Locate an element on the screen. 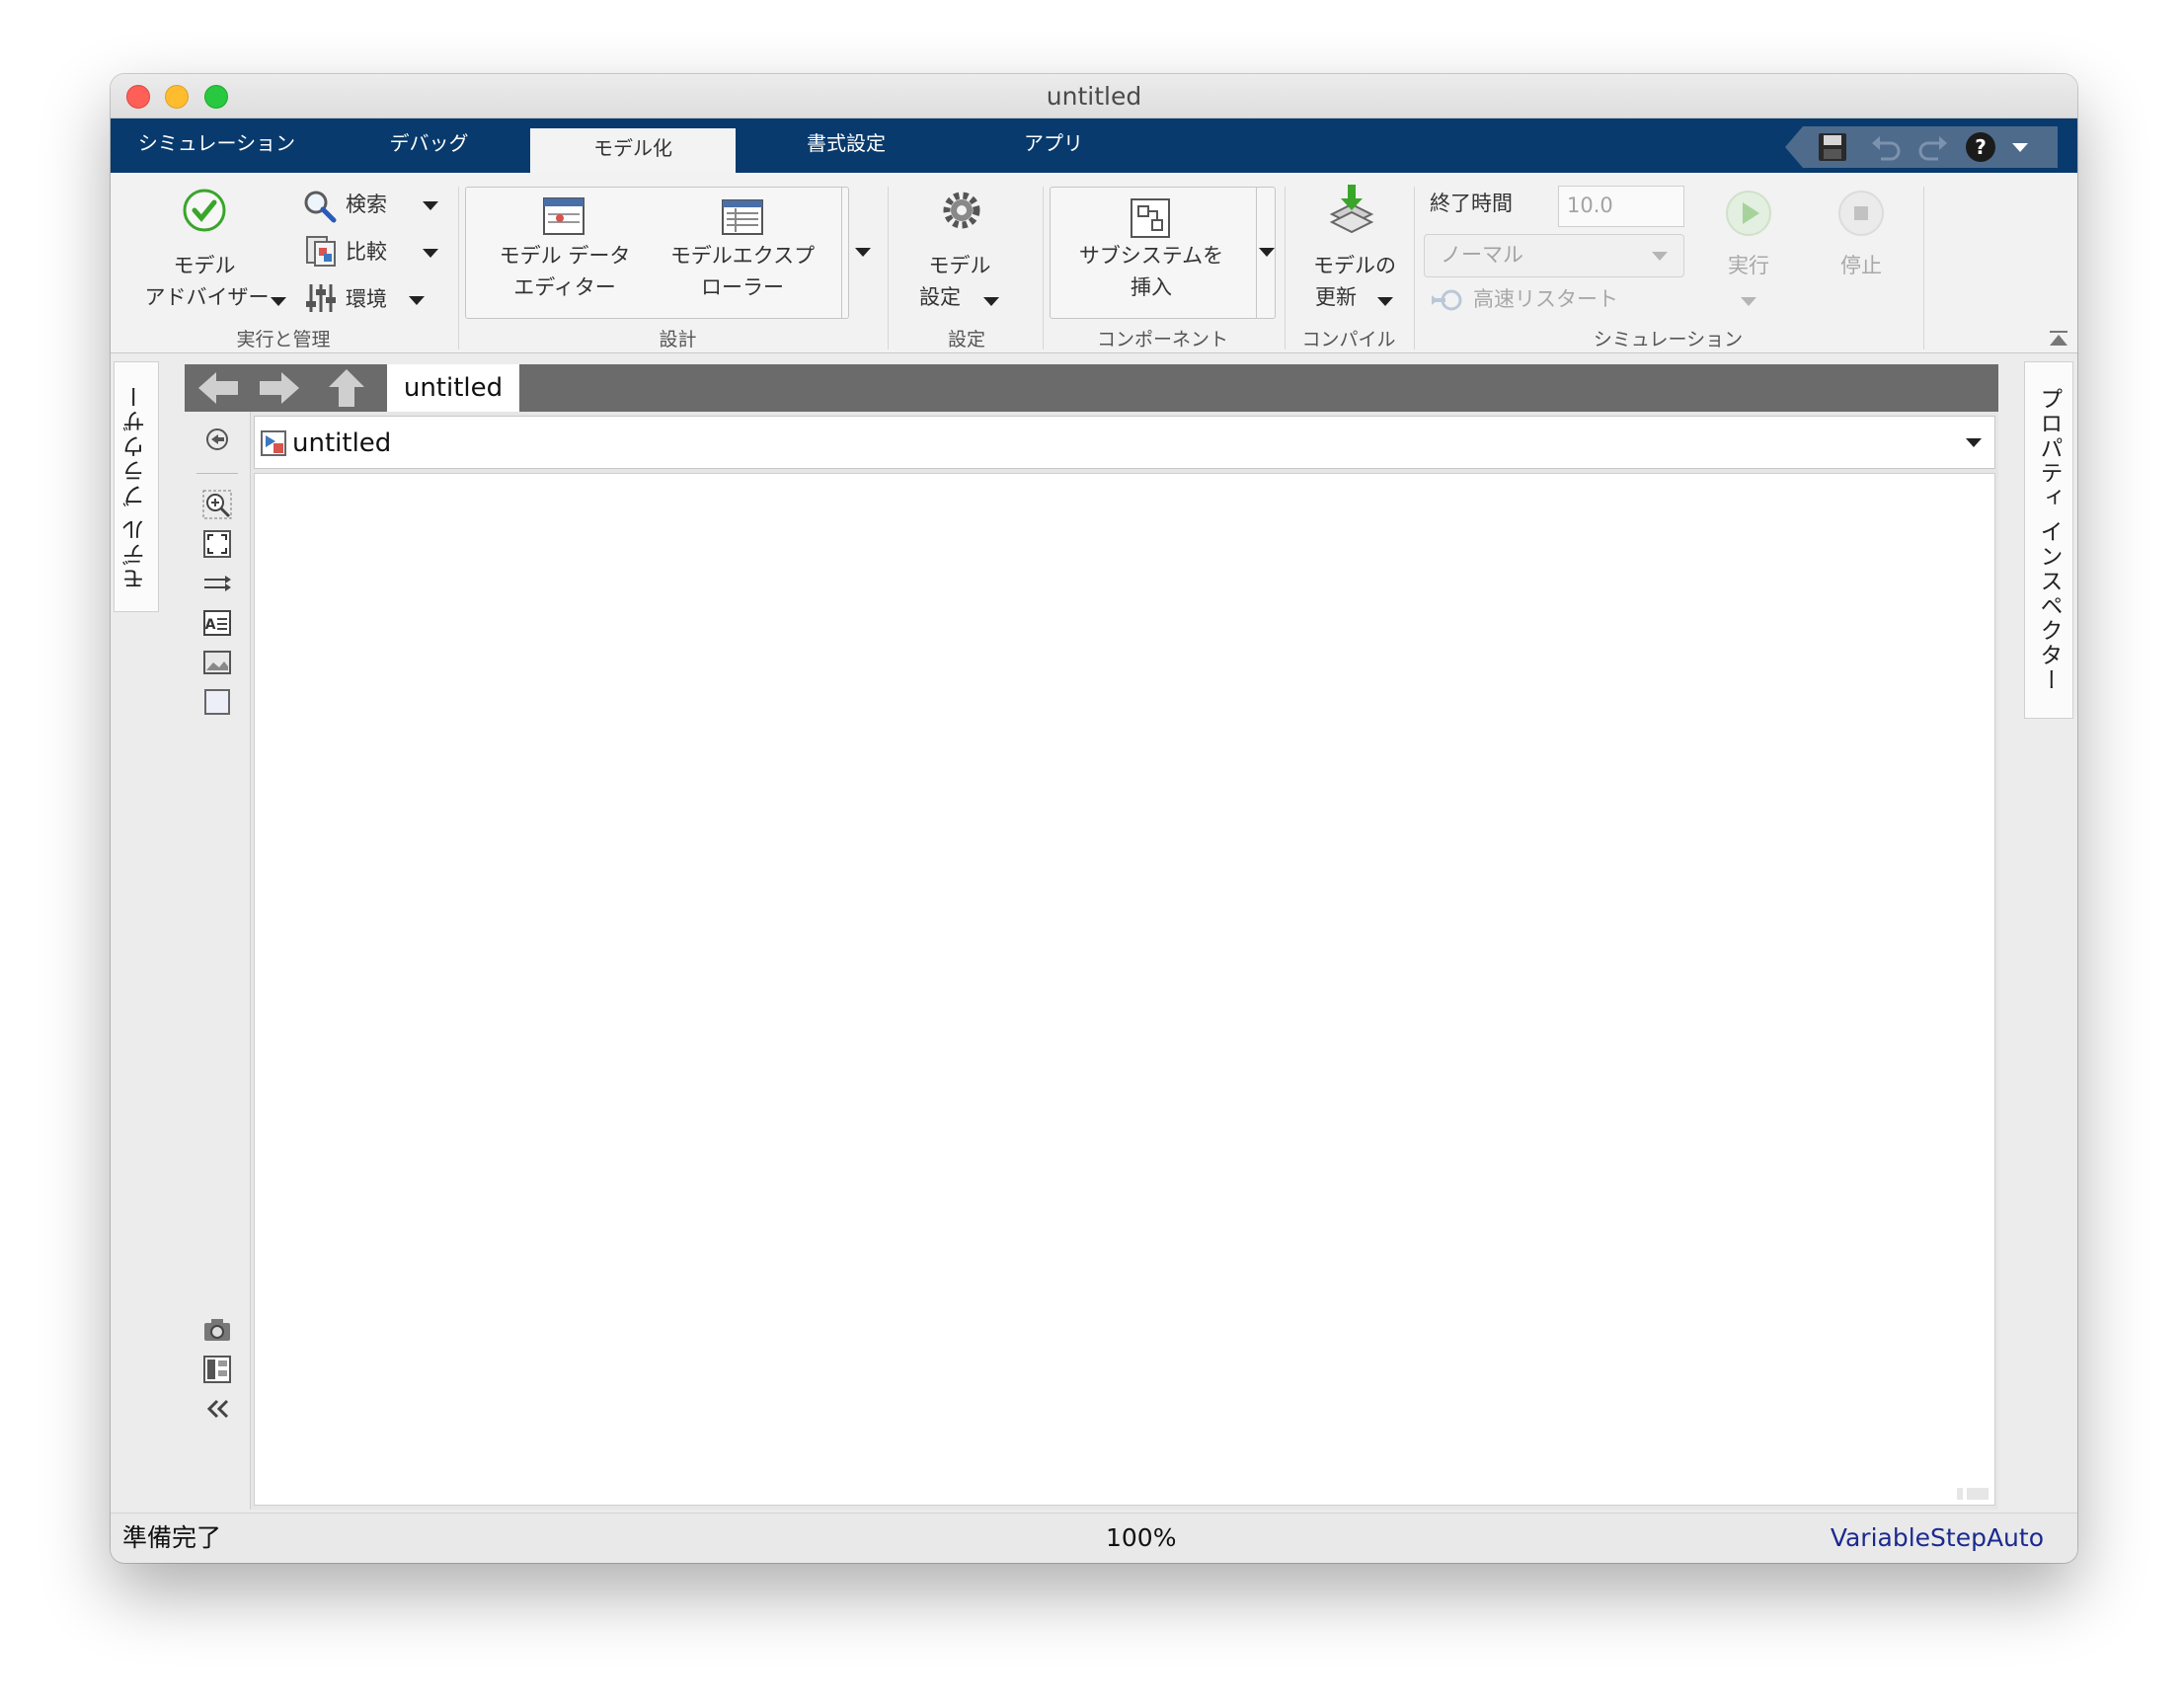 This screenshot has width=2184, height=1708. run-label: 実行 is located at coordinates (1748, 266).